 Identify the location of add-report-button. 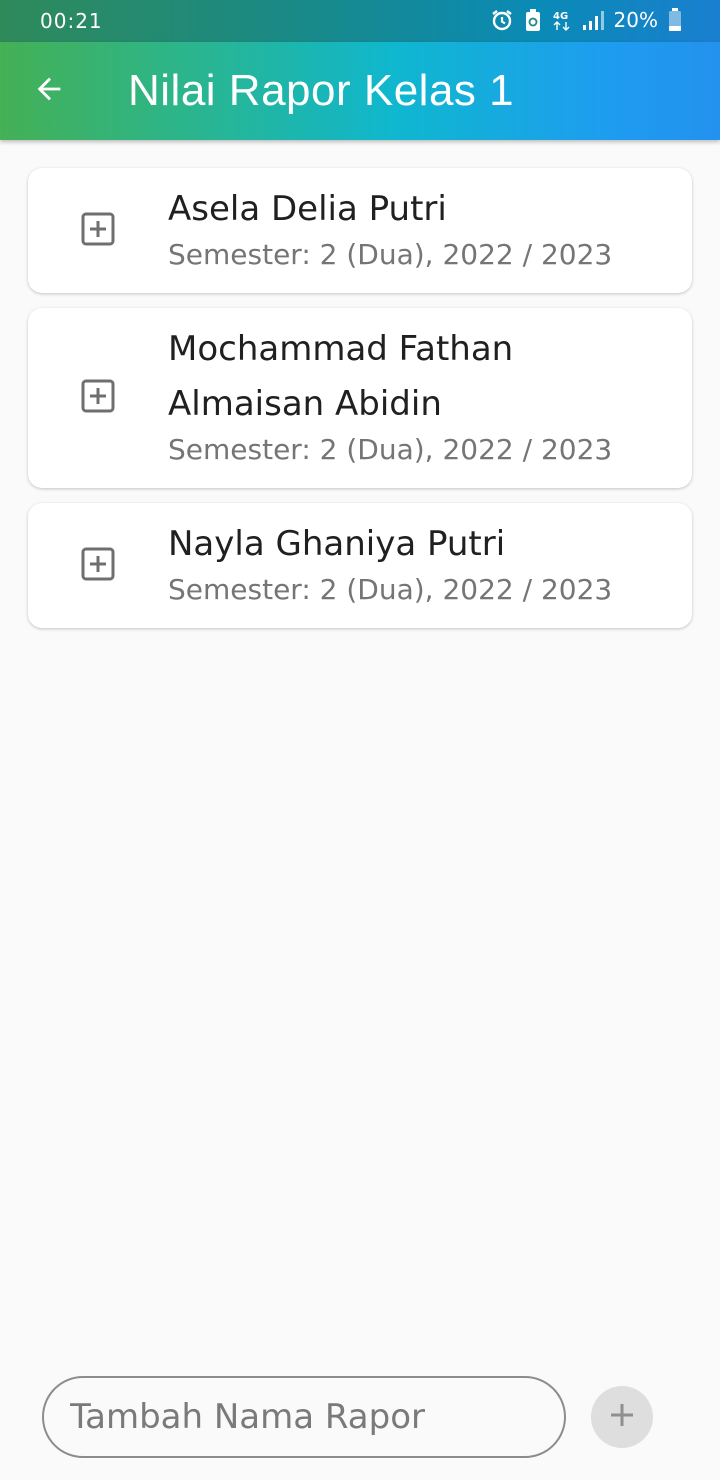
(622, 1417).